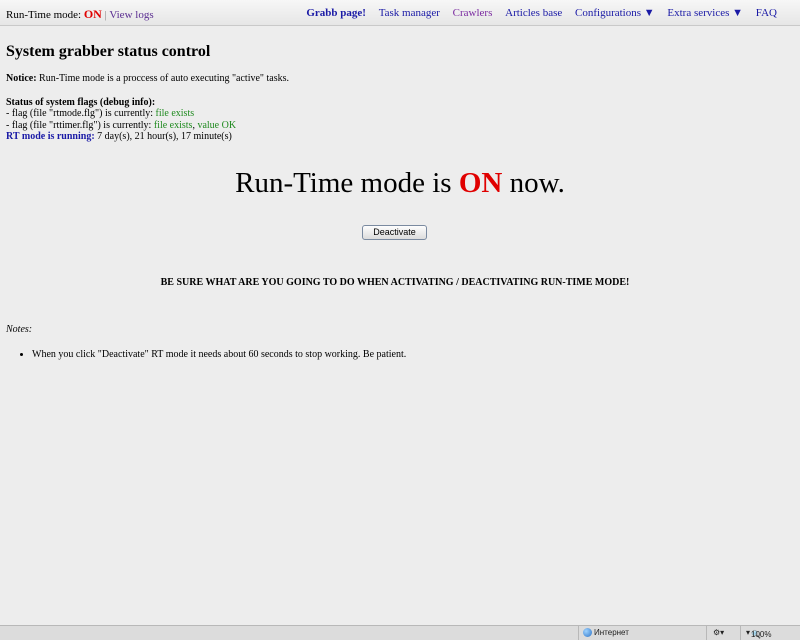 This screenshot has height=640, width=800. I want to click on nav-faq: FAQ, so click(766, 13).